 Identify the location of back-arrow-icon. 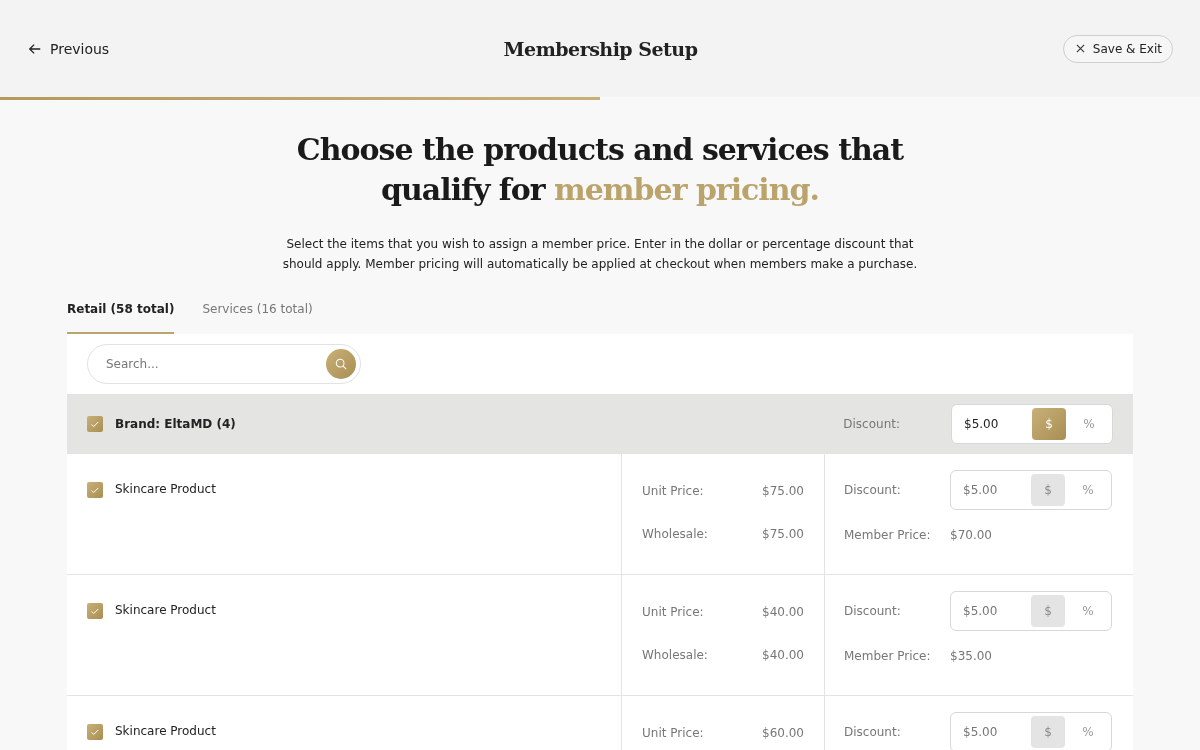
(35, 48).